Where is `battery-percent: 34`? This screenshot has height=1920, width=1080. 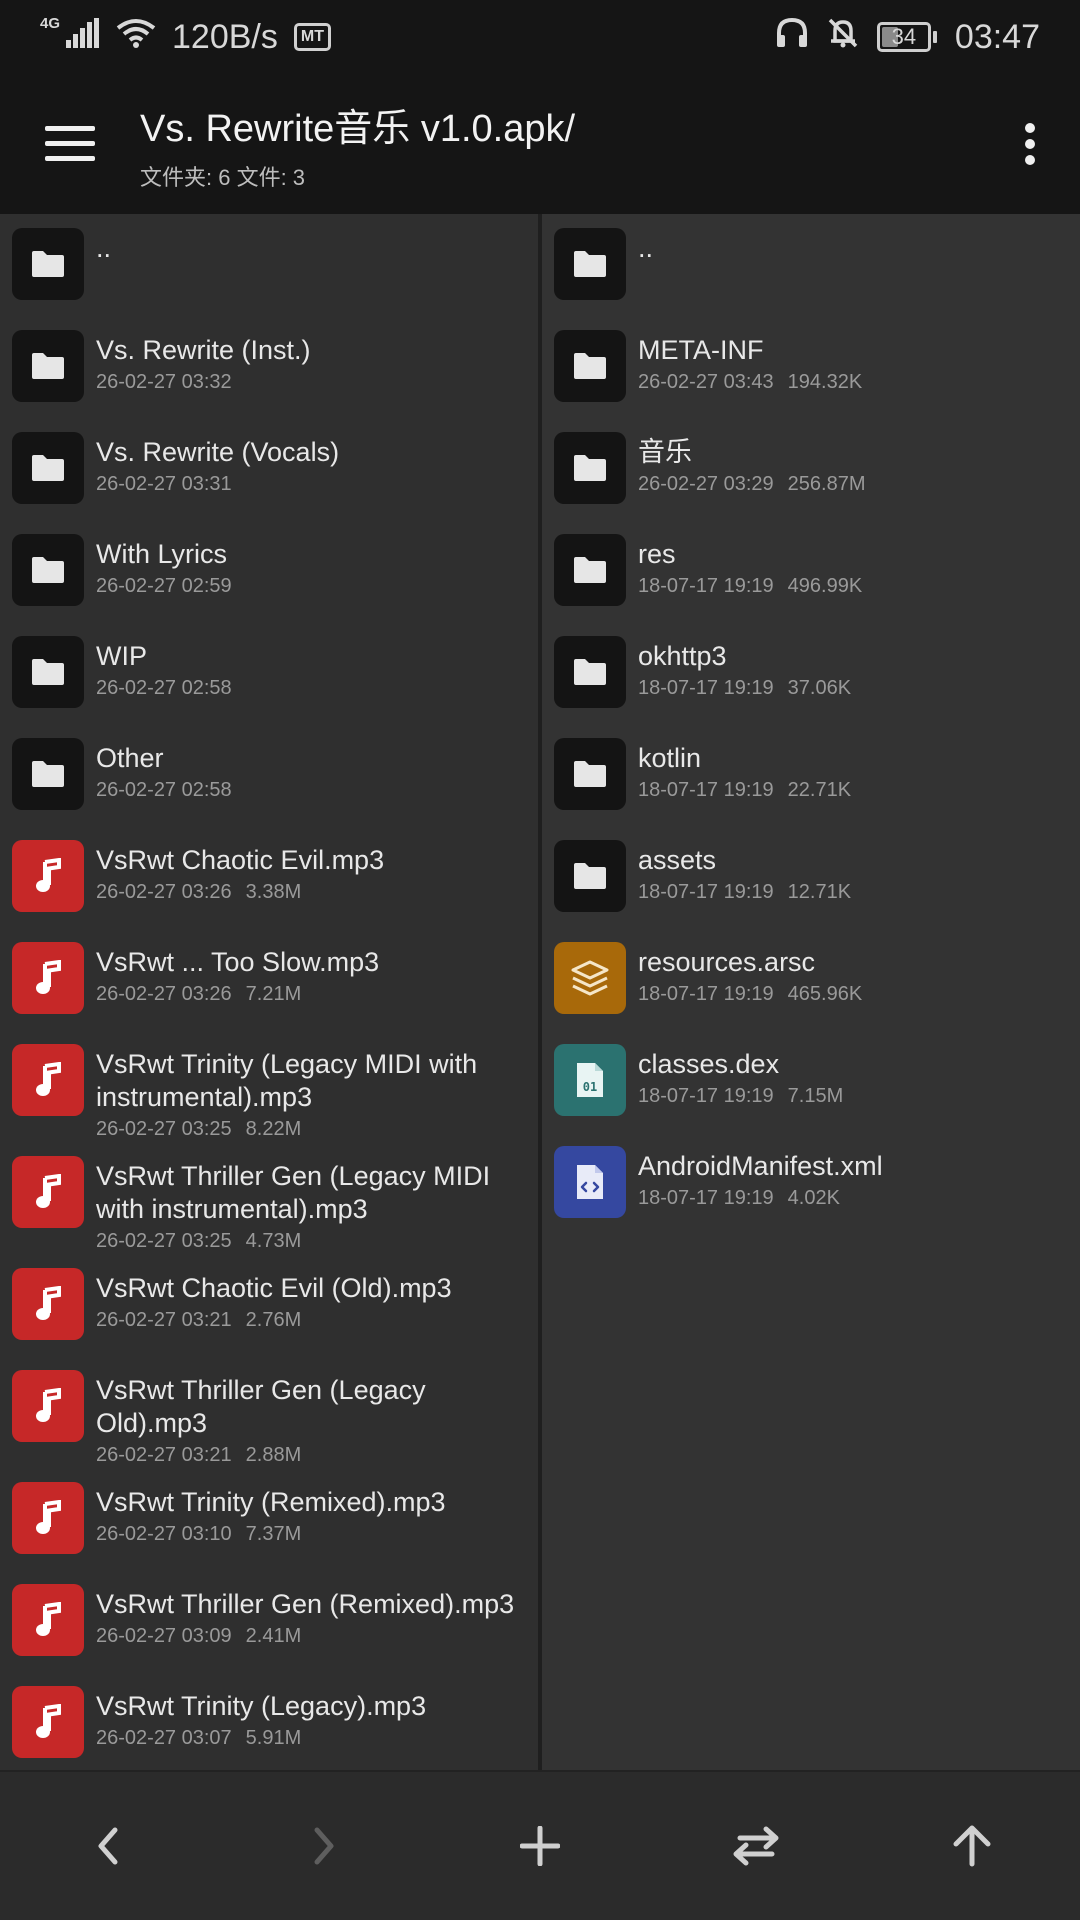 battery-percent: 34 is located at coordinates (904, 36).